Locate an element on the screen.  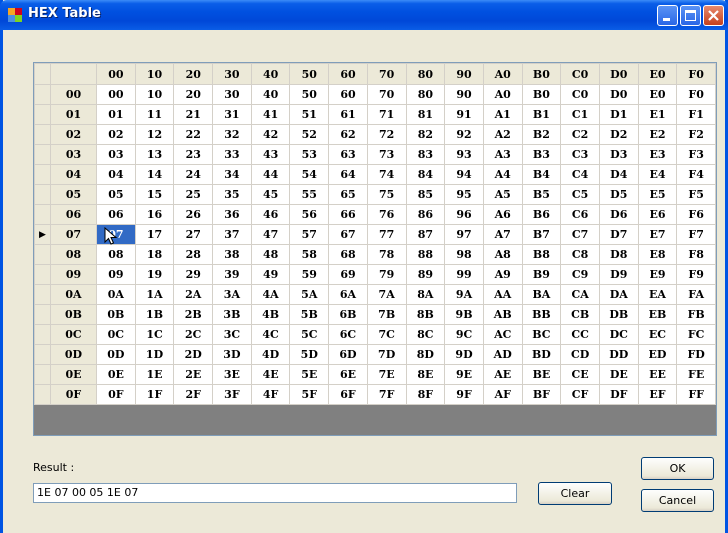
hex-cell: 8A is located at coordinates (425, 294).